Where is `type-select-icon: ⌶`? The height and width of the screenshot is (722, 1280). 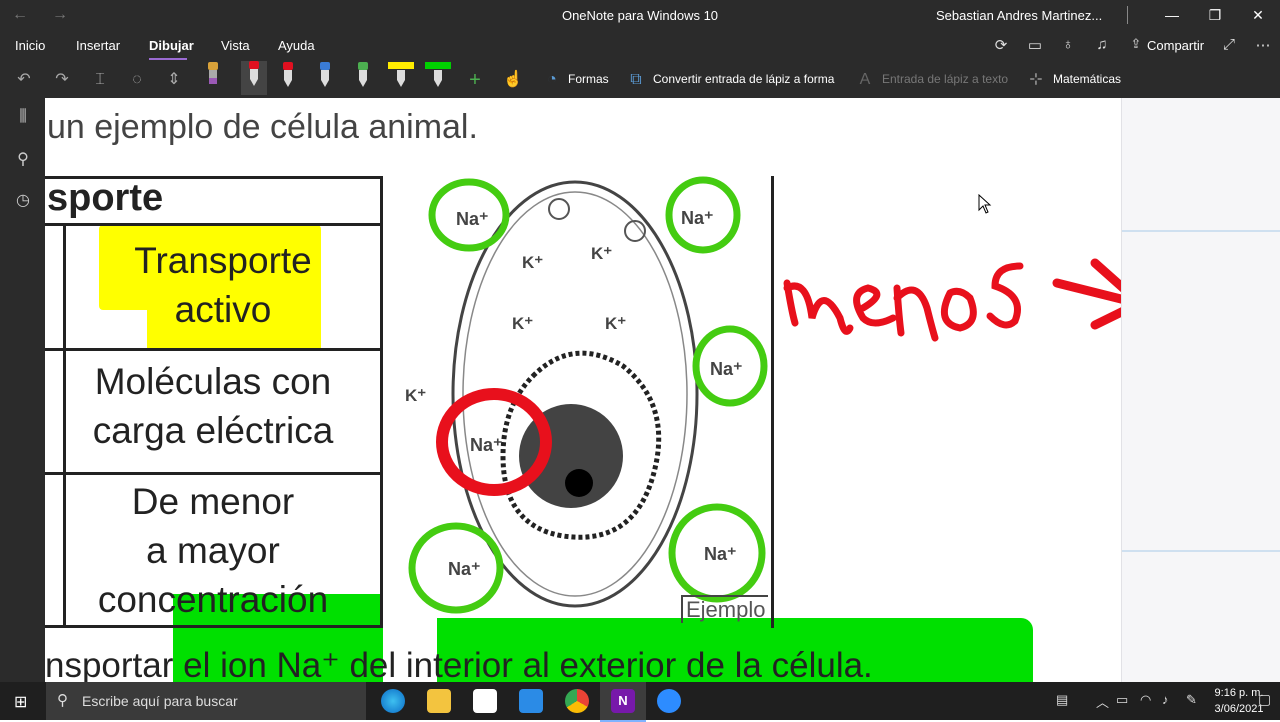 type-select-icon: ⌶ is located at coordinates (100, 80).